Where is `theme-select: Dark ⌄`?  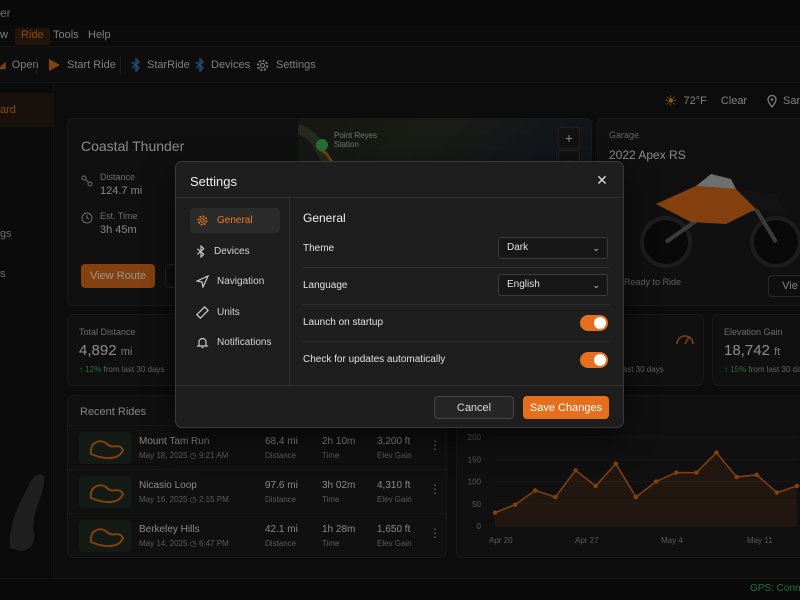
theme-select: Dark ⌄ is located at coordinates (553, 248).